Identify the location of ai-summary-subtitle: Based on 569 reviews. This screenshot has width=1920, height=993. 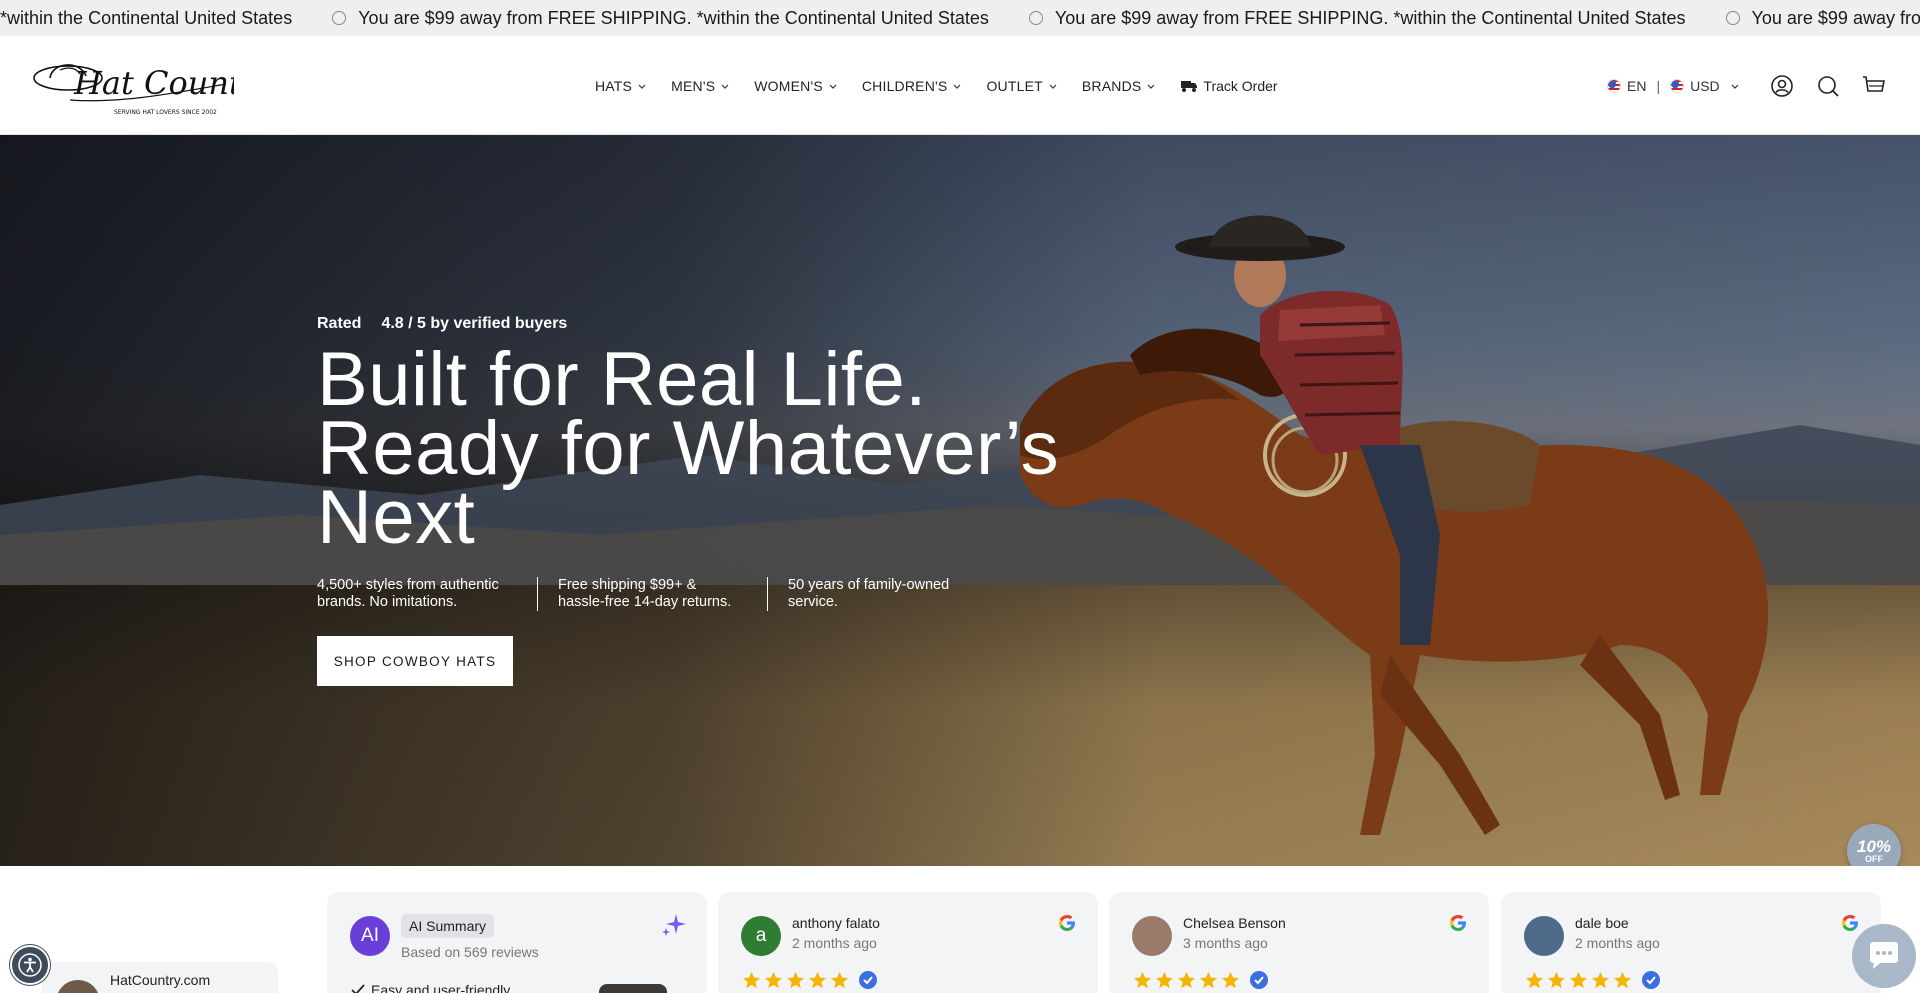
(470, 952).